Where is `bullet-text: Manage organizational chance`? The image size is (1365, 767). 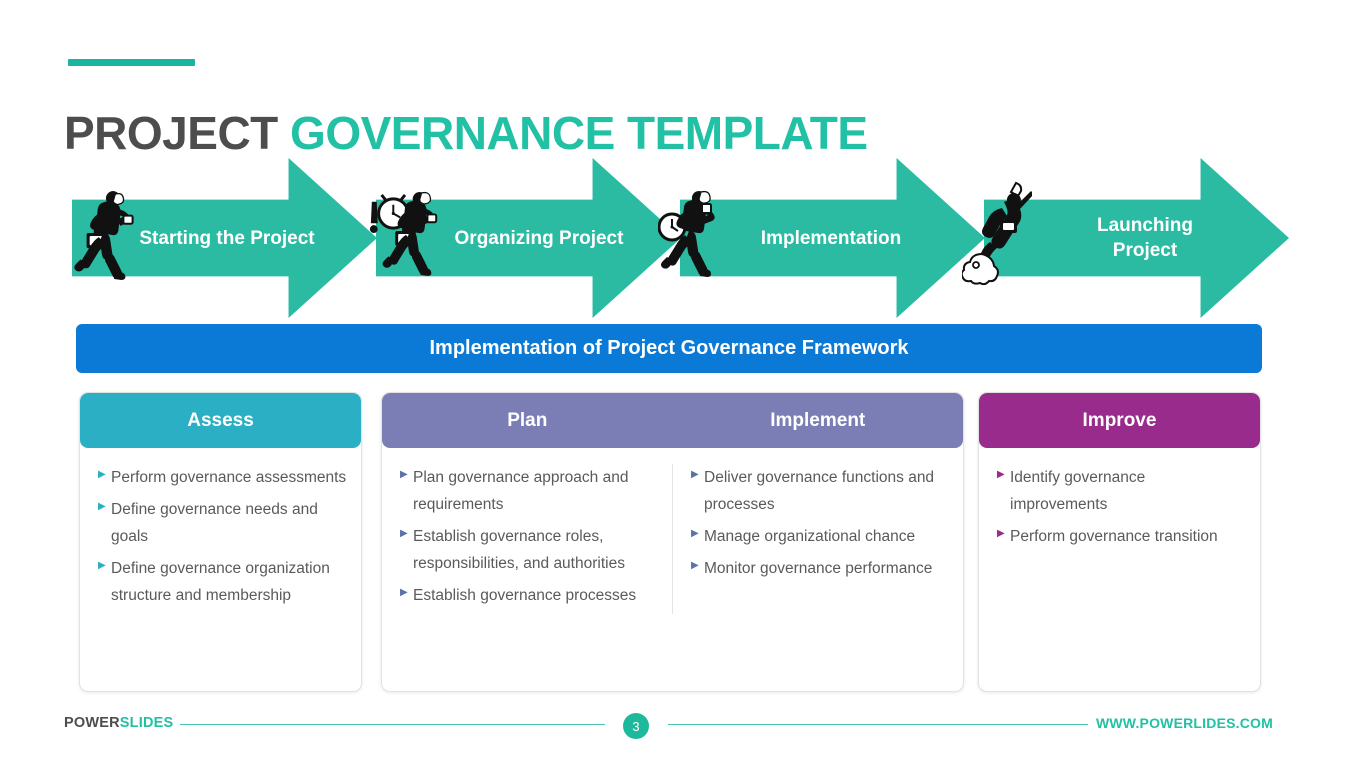
bullet-text: Manage organizational chance is located at coordinates (810, 536).